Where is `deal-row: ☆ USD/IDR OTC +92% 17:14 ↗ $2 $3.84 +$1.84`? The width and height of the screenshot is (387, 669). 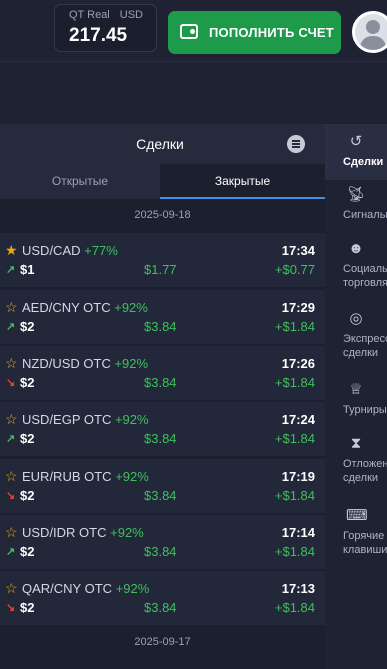
deal-row: ☆ USD/IDR OTC +92% 17:14 ↗ $2 $3.84 +$1.84 is located at coordinates (162, 542).